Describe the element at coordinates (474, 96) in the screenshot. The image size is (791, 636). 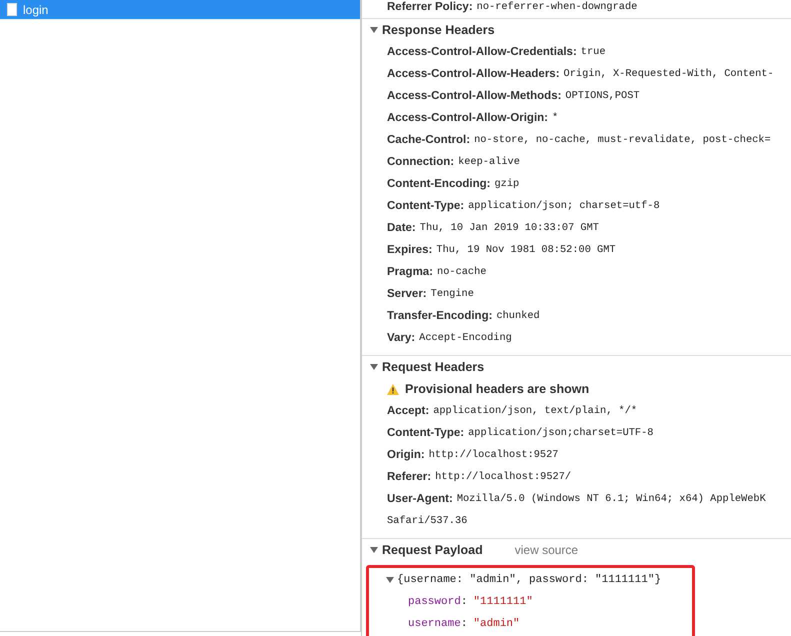
I see `header-key: Access-Control-Allow-Methods:` at that location.